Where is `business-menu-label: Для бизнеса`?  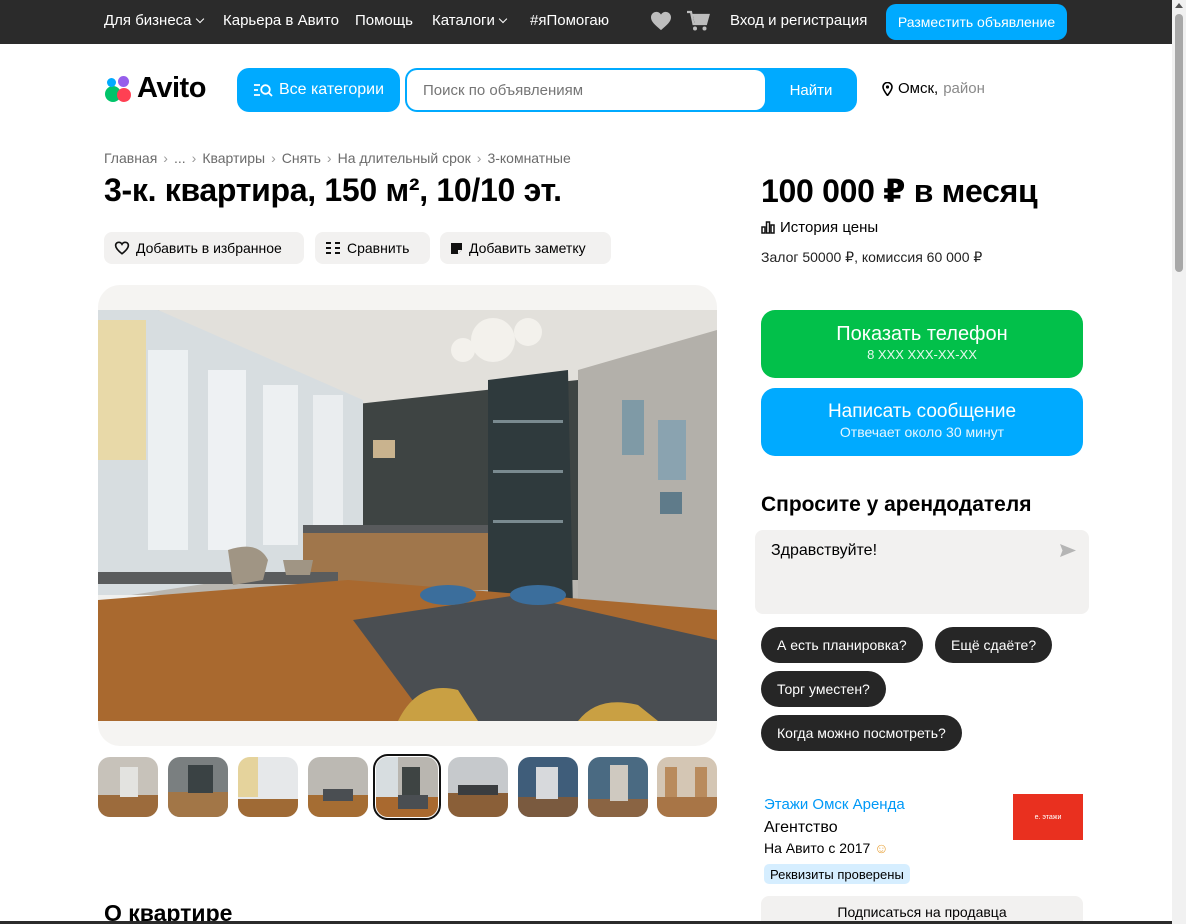
business-menu-label: Для бизнеса is located at coordinates (148, 20).